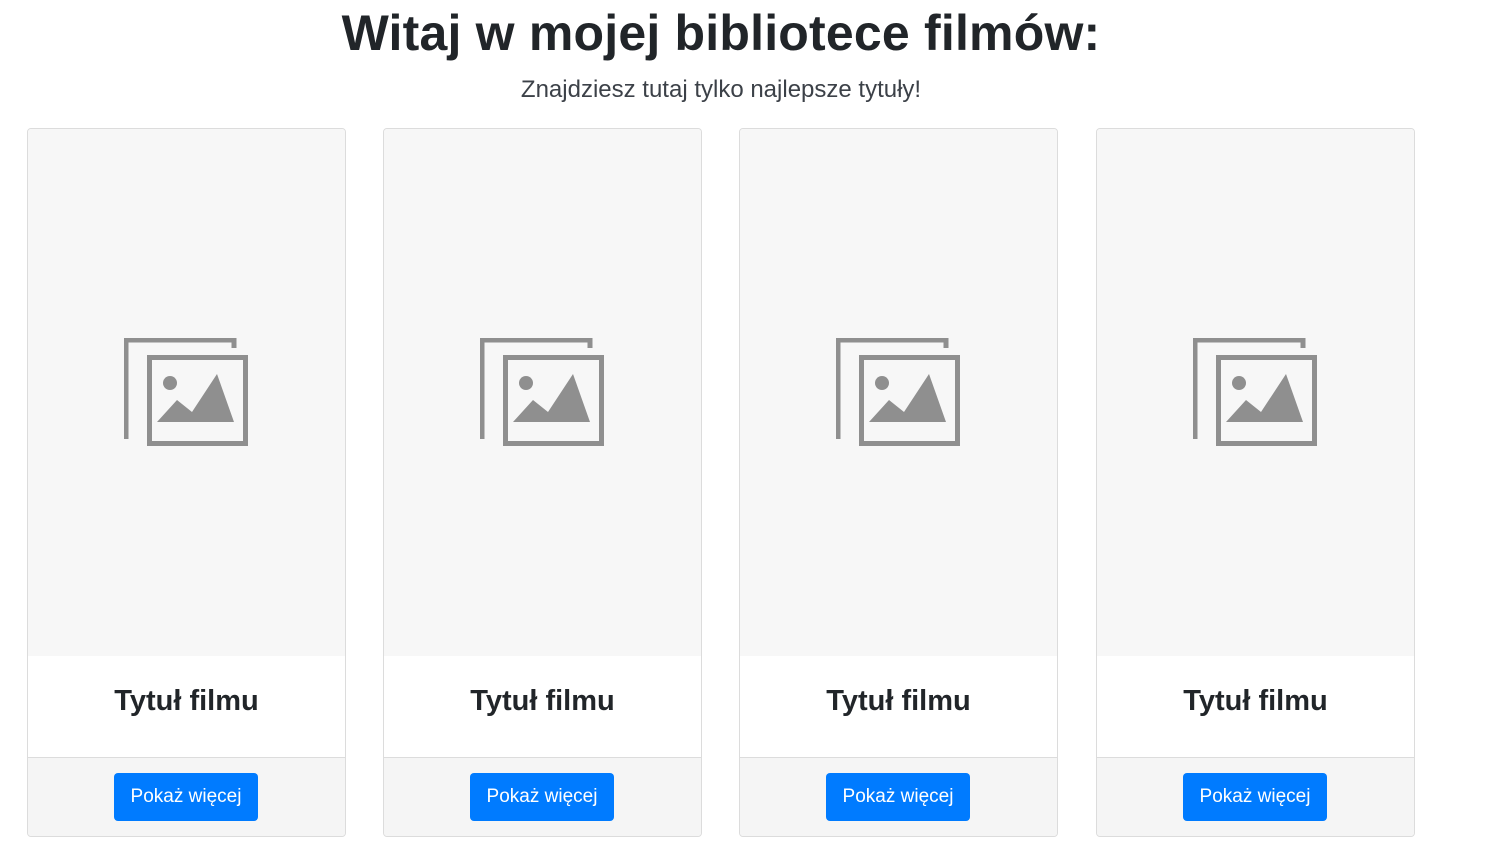 The height and width of the screenshot is (857, 1500). What do you see at coordinates (721, 33) in the screenshot?
I see `page-title: Witaj w mojej bibliotece filmów:` at bounding box center [721, 33].